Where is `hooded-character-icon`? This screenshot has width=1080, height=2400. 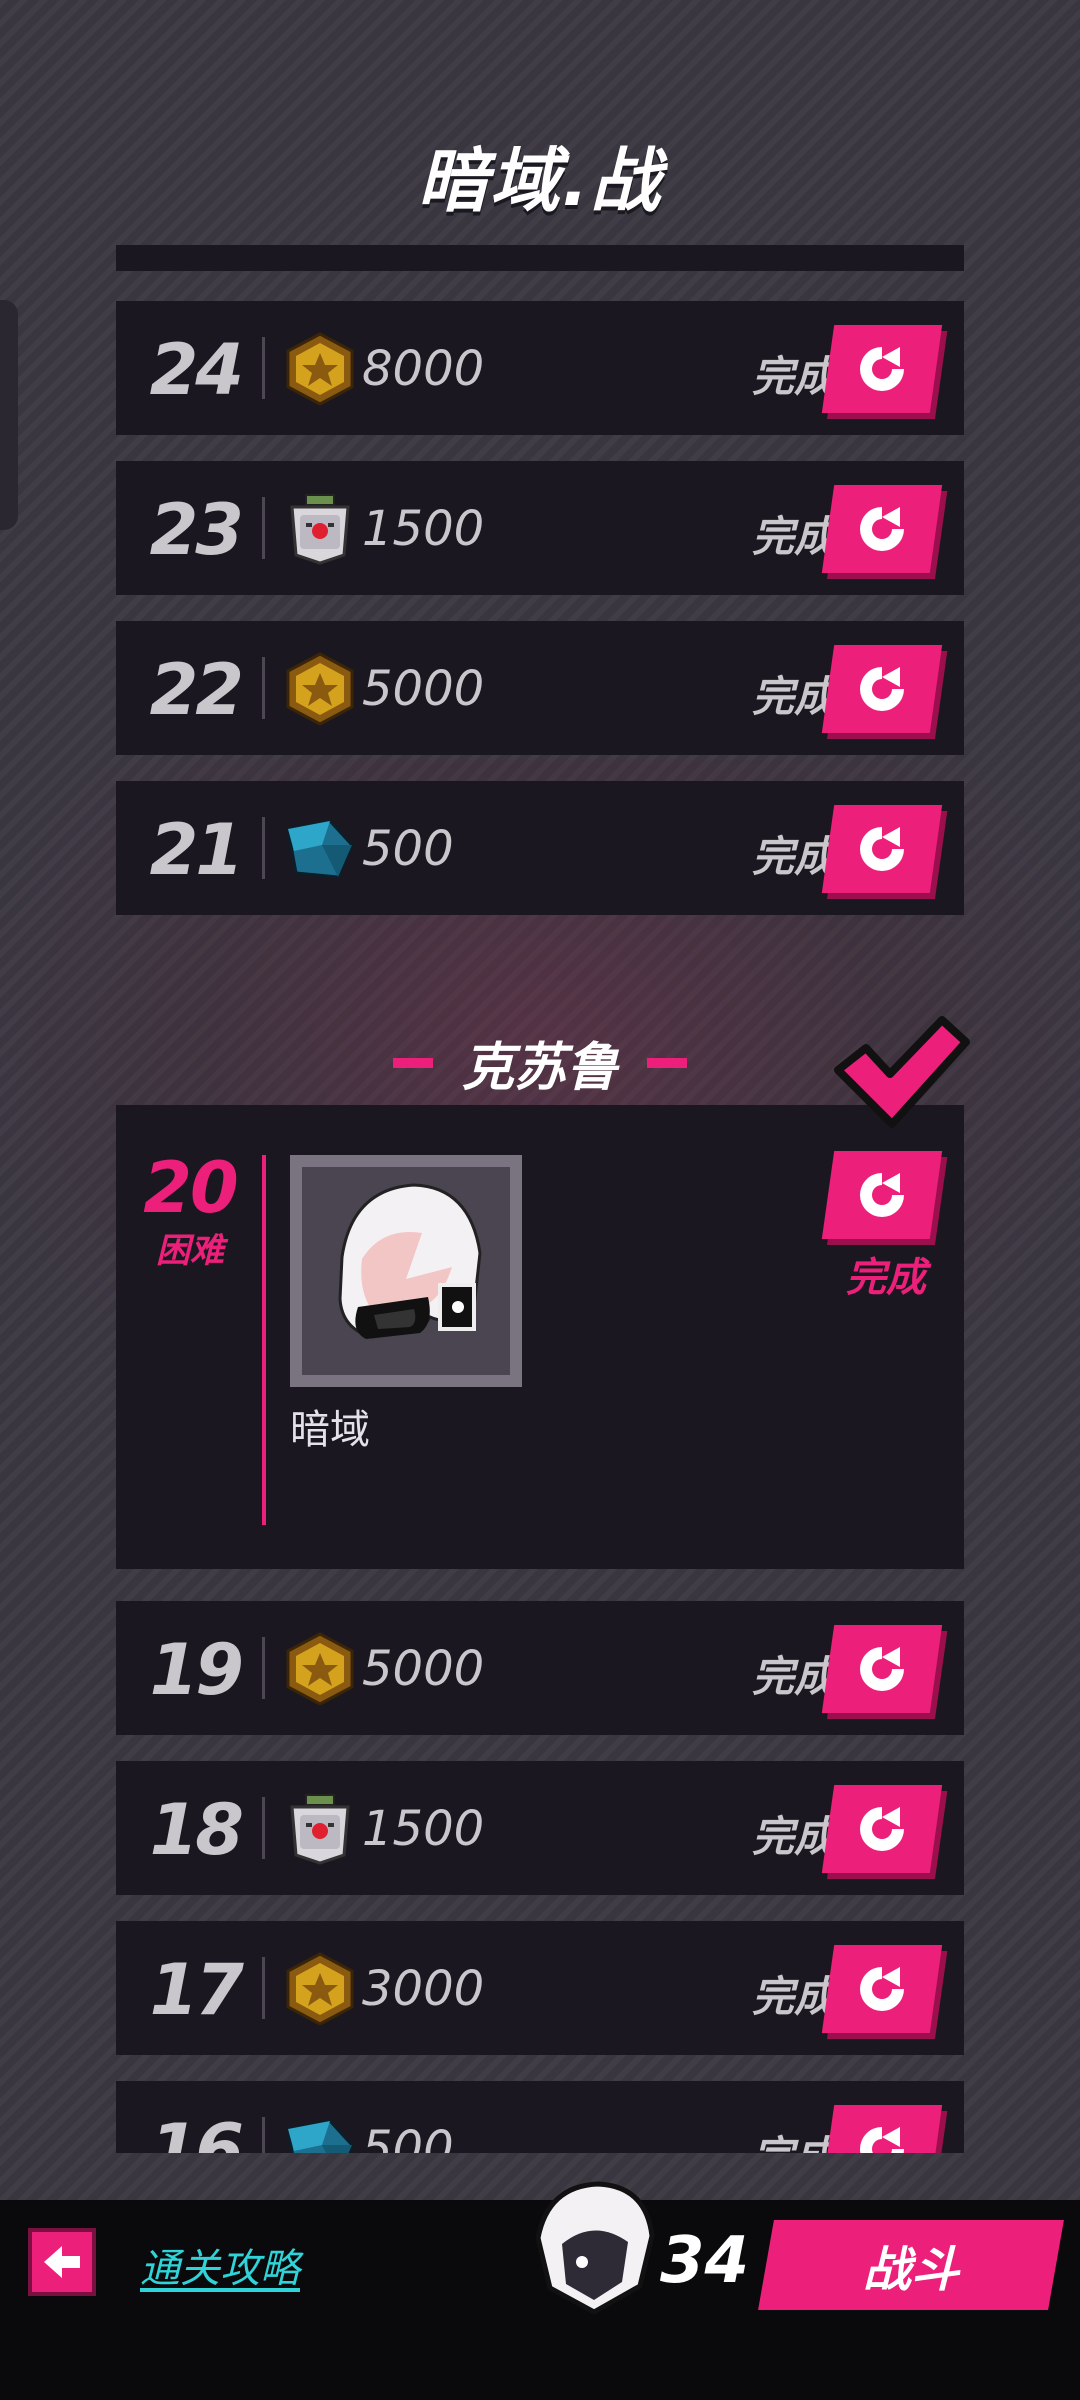
hooded-character-icon is located at coordinates (410, 1261).